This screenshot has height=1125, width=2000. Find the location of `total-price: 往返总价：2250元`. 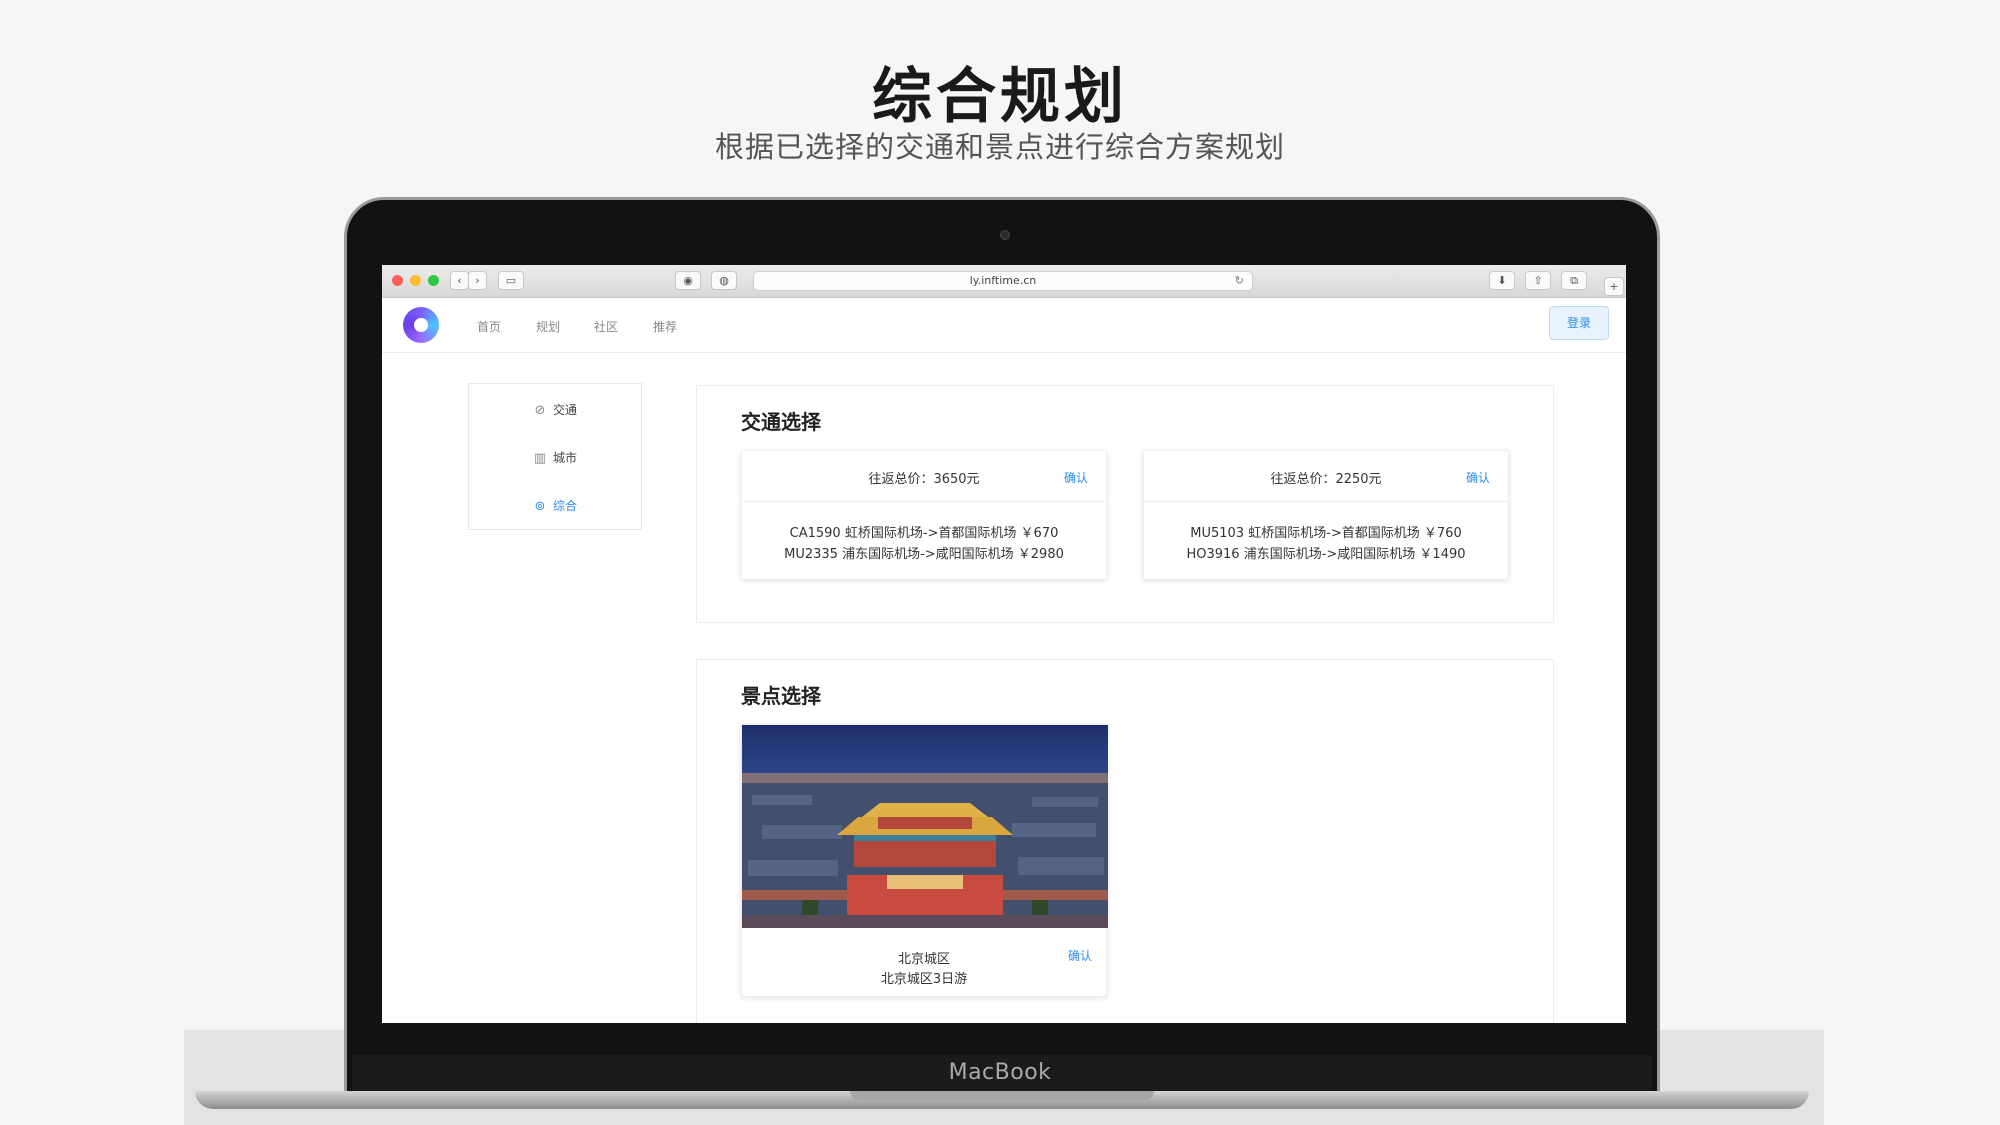

total-price: 往返总价：2250元 is located at coordinates (1326, 479).